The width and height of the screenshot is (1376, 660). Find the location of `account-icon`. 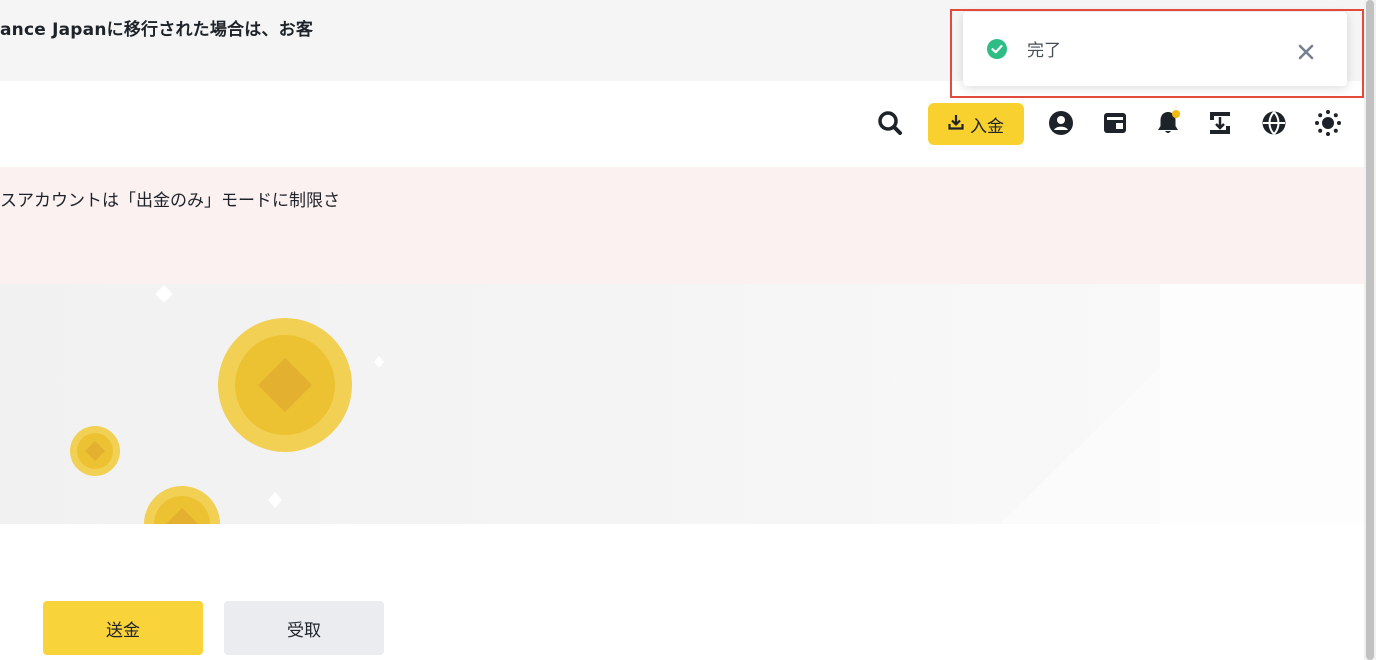

account-icon is located at coordinates (1061, 123).